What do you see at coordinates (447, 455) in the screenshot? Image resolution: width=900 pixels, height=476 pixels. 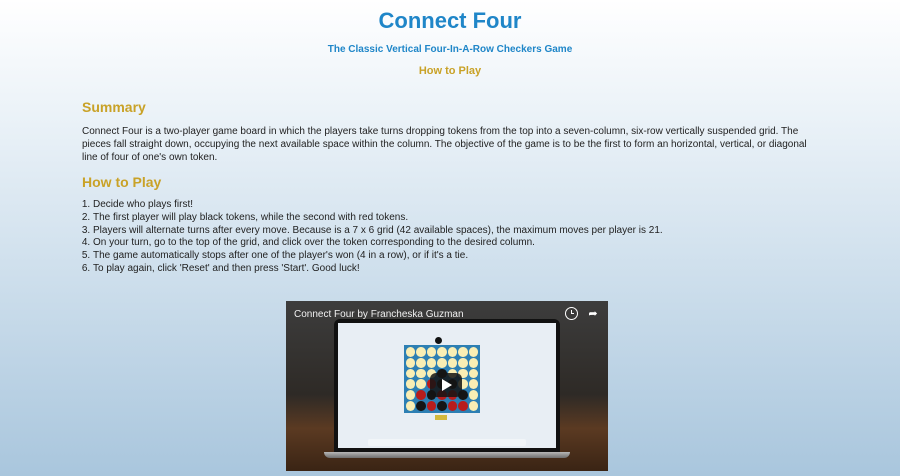 I see `laptop-base` at bounding box center [447, 455].